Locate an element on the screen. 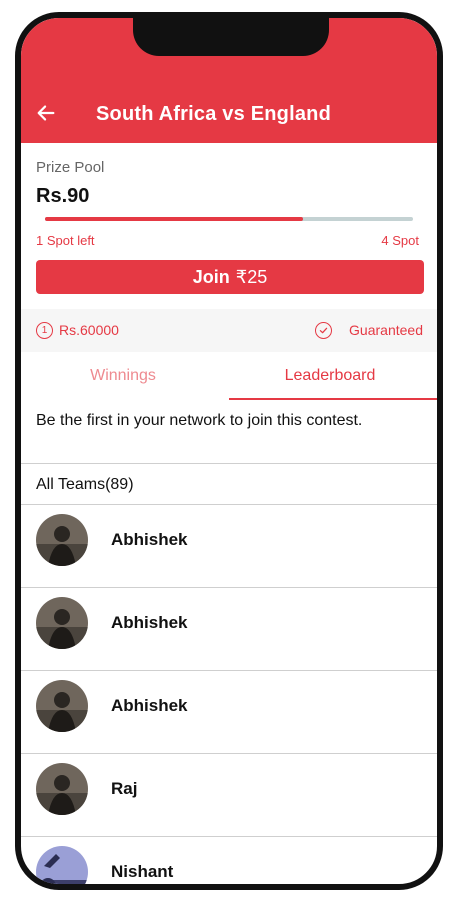 The image size is (461, 901). active-tab-indicator is located at coordinates (333, 399).